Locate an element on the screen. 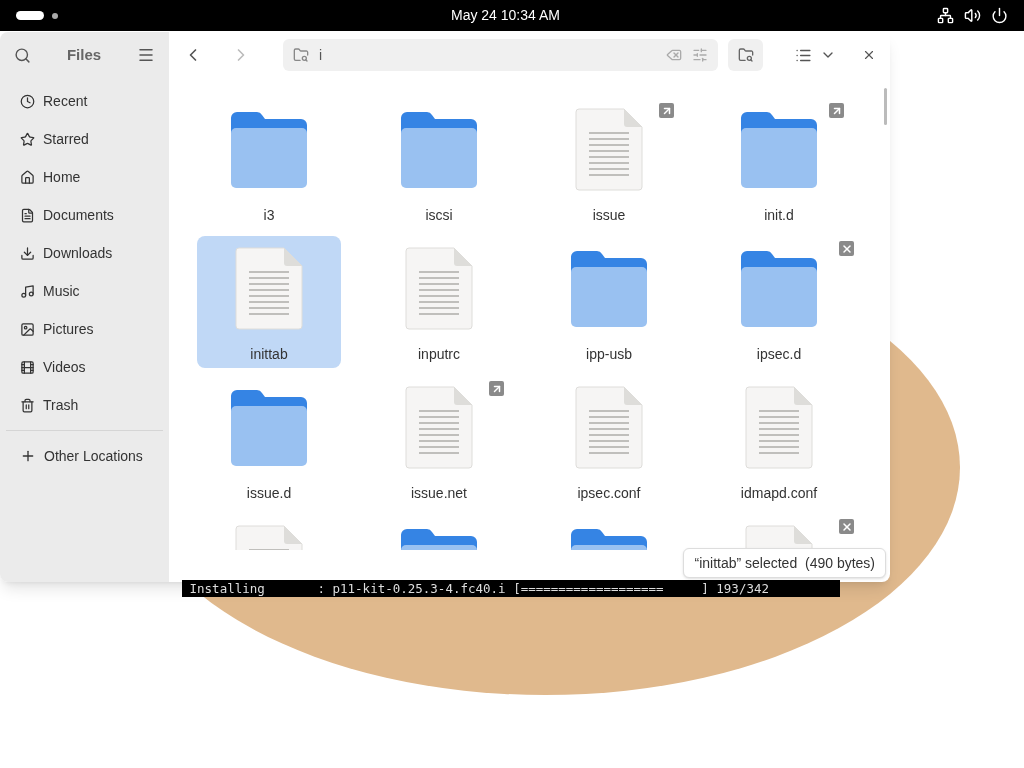  sidebar-item: Home is located at coordinates (84, 177).